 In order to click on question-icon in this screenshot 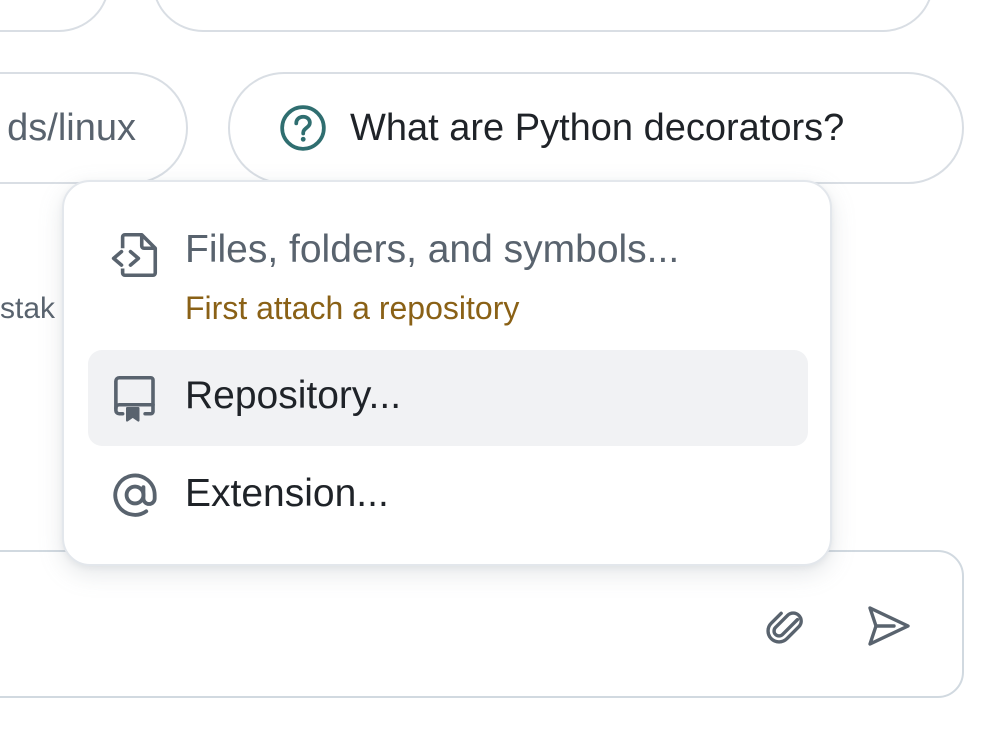, I will do `click(303, 128)`.